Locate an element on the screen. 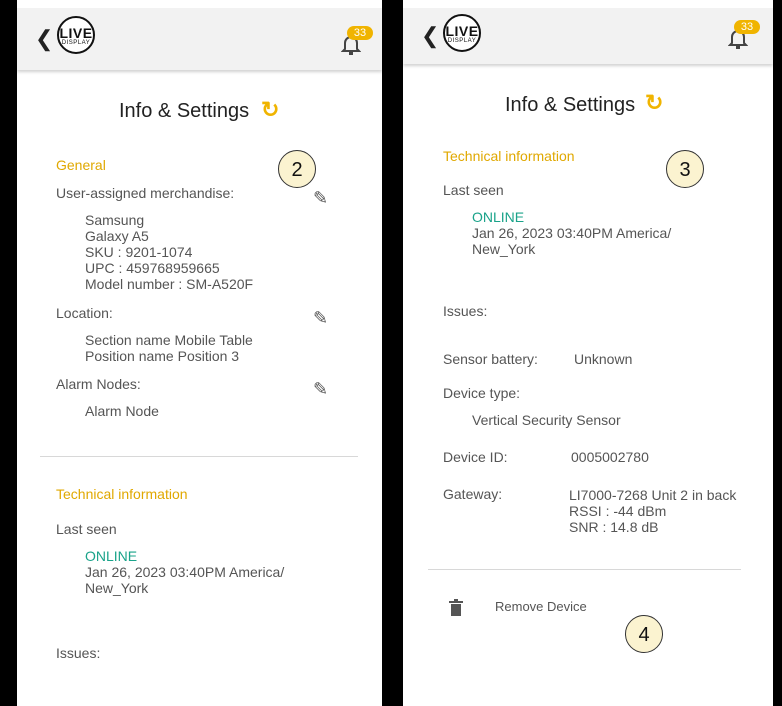  step-marker: 4 is located at coordinates (644, 634).